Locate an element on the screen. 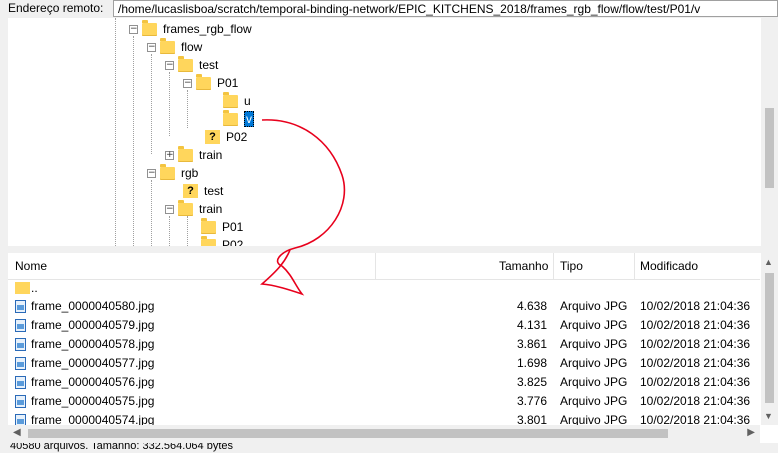 The image size is (778, 453). file-size: 3.776 is located at coordinates (531, 401).